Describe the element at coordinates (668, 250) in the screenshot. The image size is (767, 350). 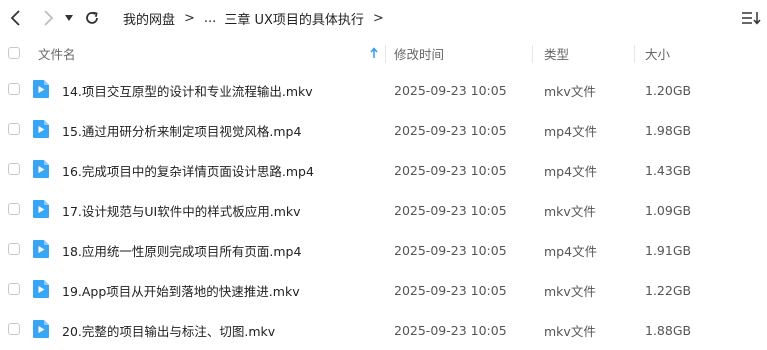
I see `file-size: 1.91GB` at that location.